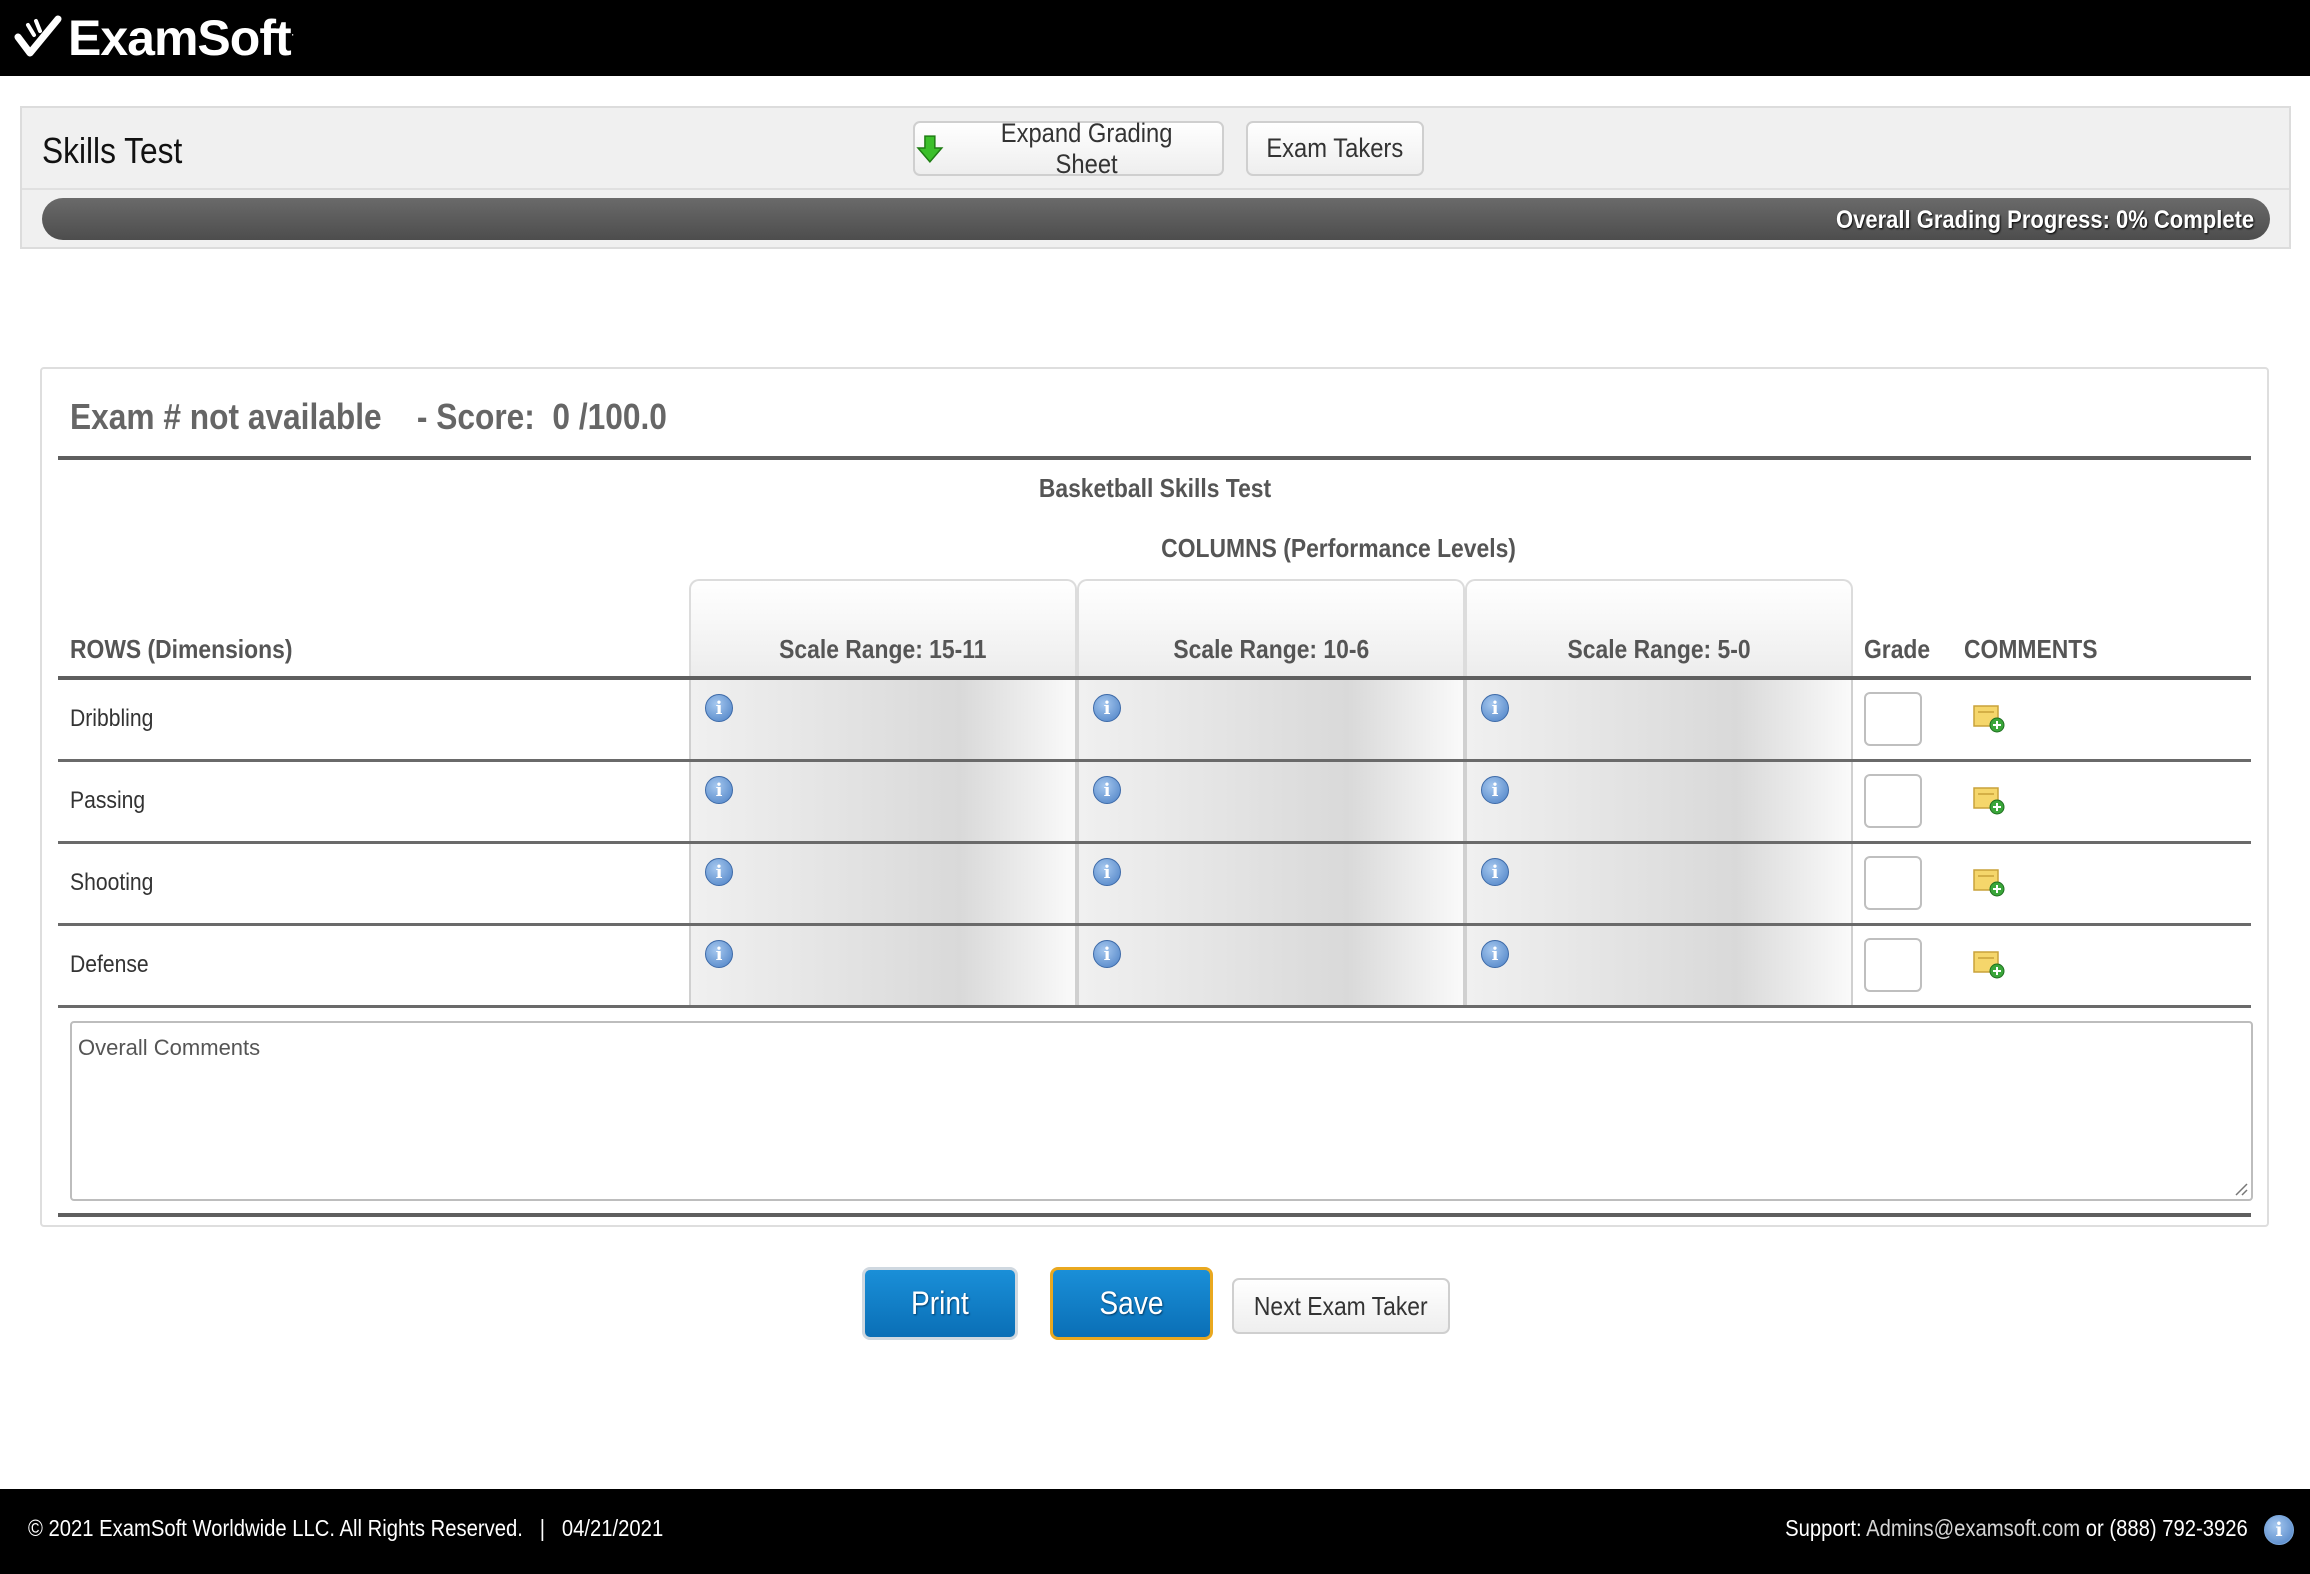  Describe the element at coordinates (1893, 965) in the screenshot. I see `grade-input-defense` at that location.